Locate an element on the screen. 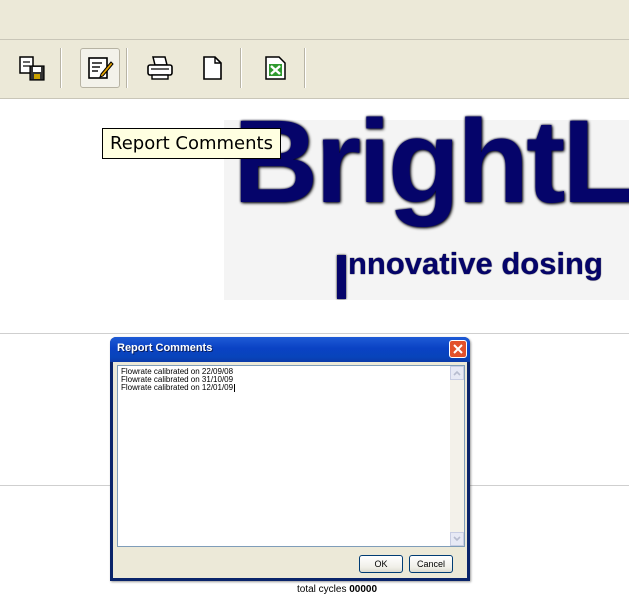  total-cycles-label: total cycles is located at coordinates (322, 589).